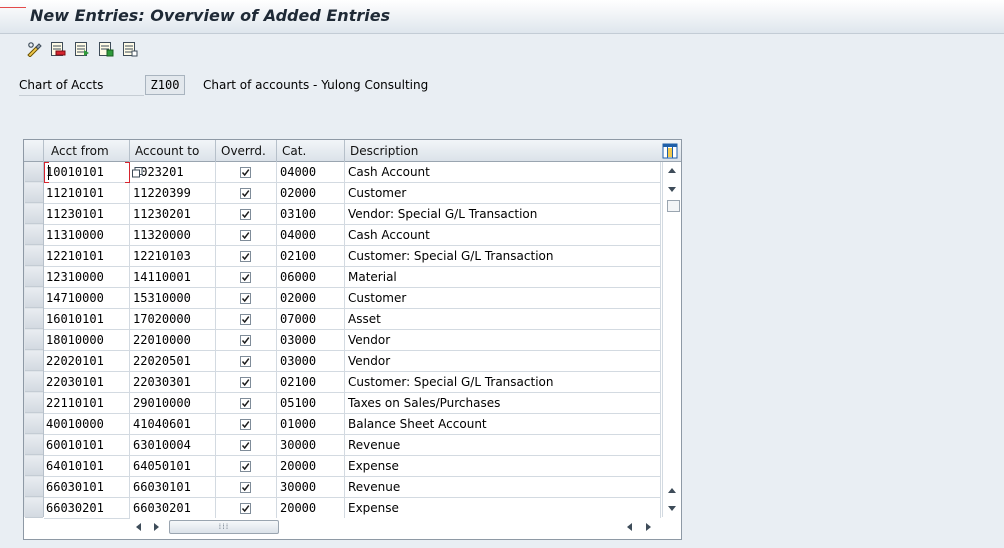 The image size is (1004, 548). I want to click on category-cell: 07000, so click(311, 319).